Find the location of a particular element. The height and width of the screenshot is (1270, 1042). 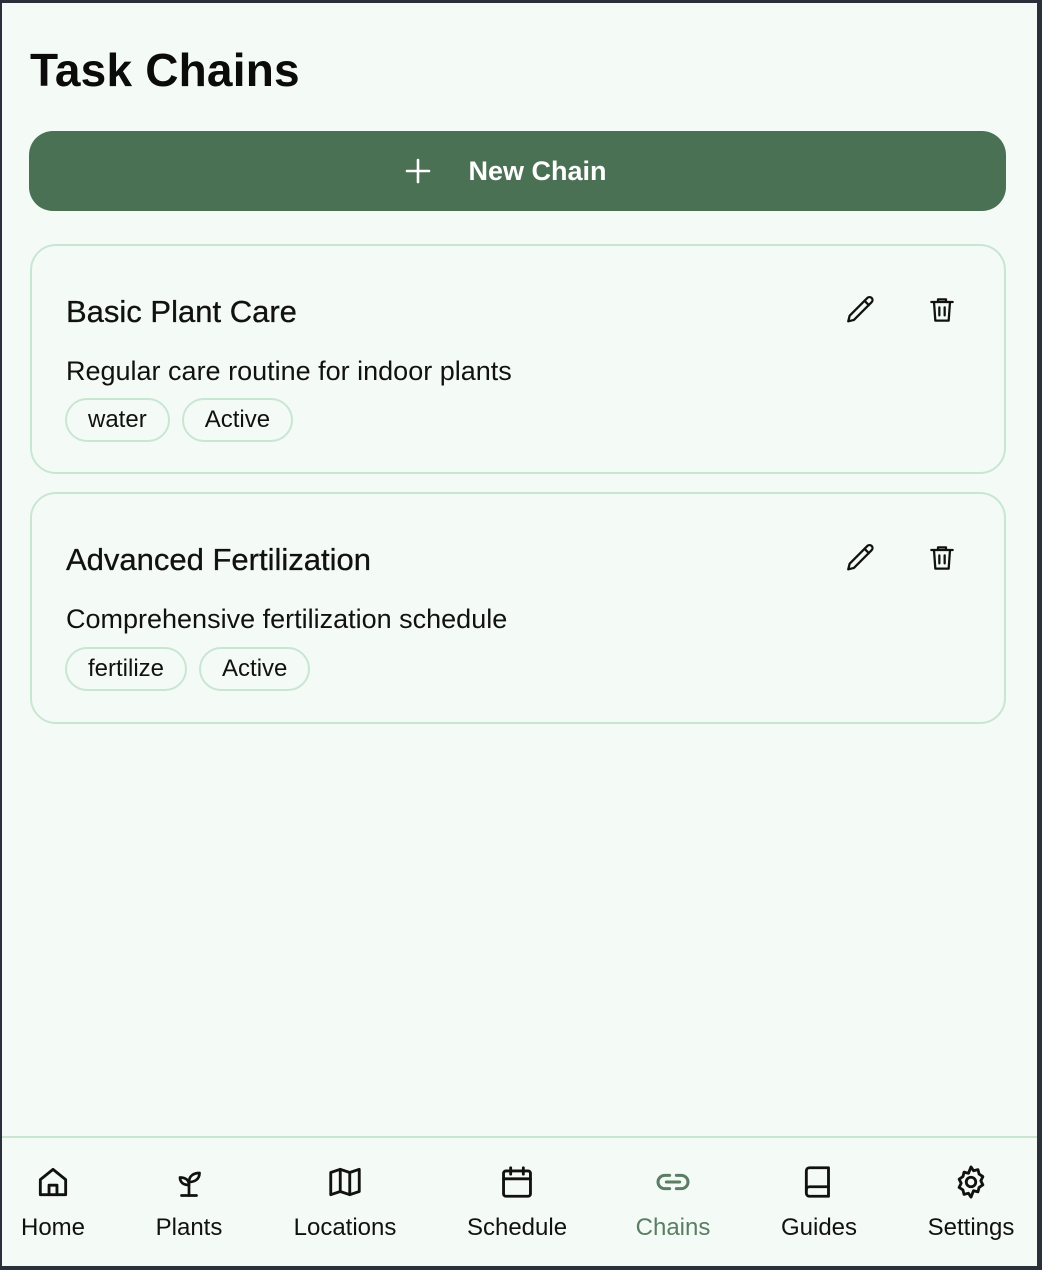

nav-item-locations: Locations is located at coordinates (345, 1202).